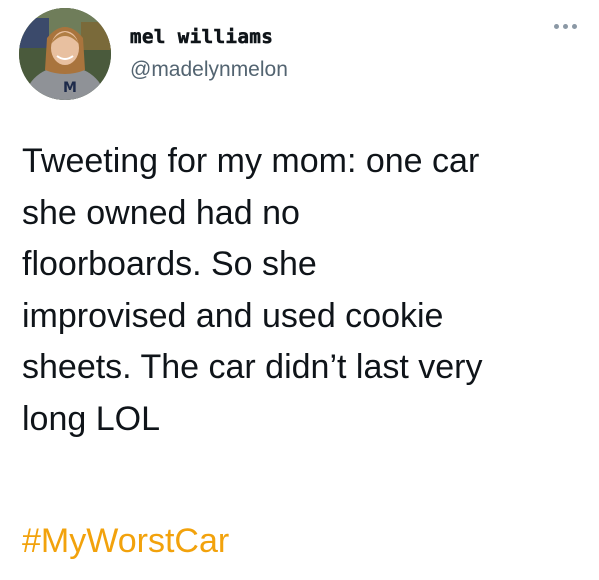 This screenshot has width=599, height=580. I want to click on hashtag-link: #MyWorstCar, so click(125, 541).